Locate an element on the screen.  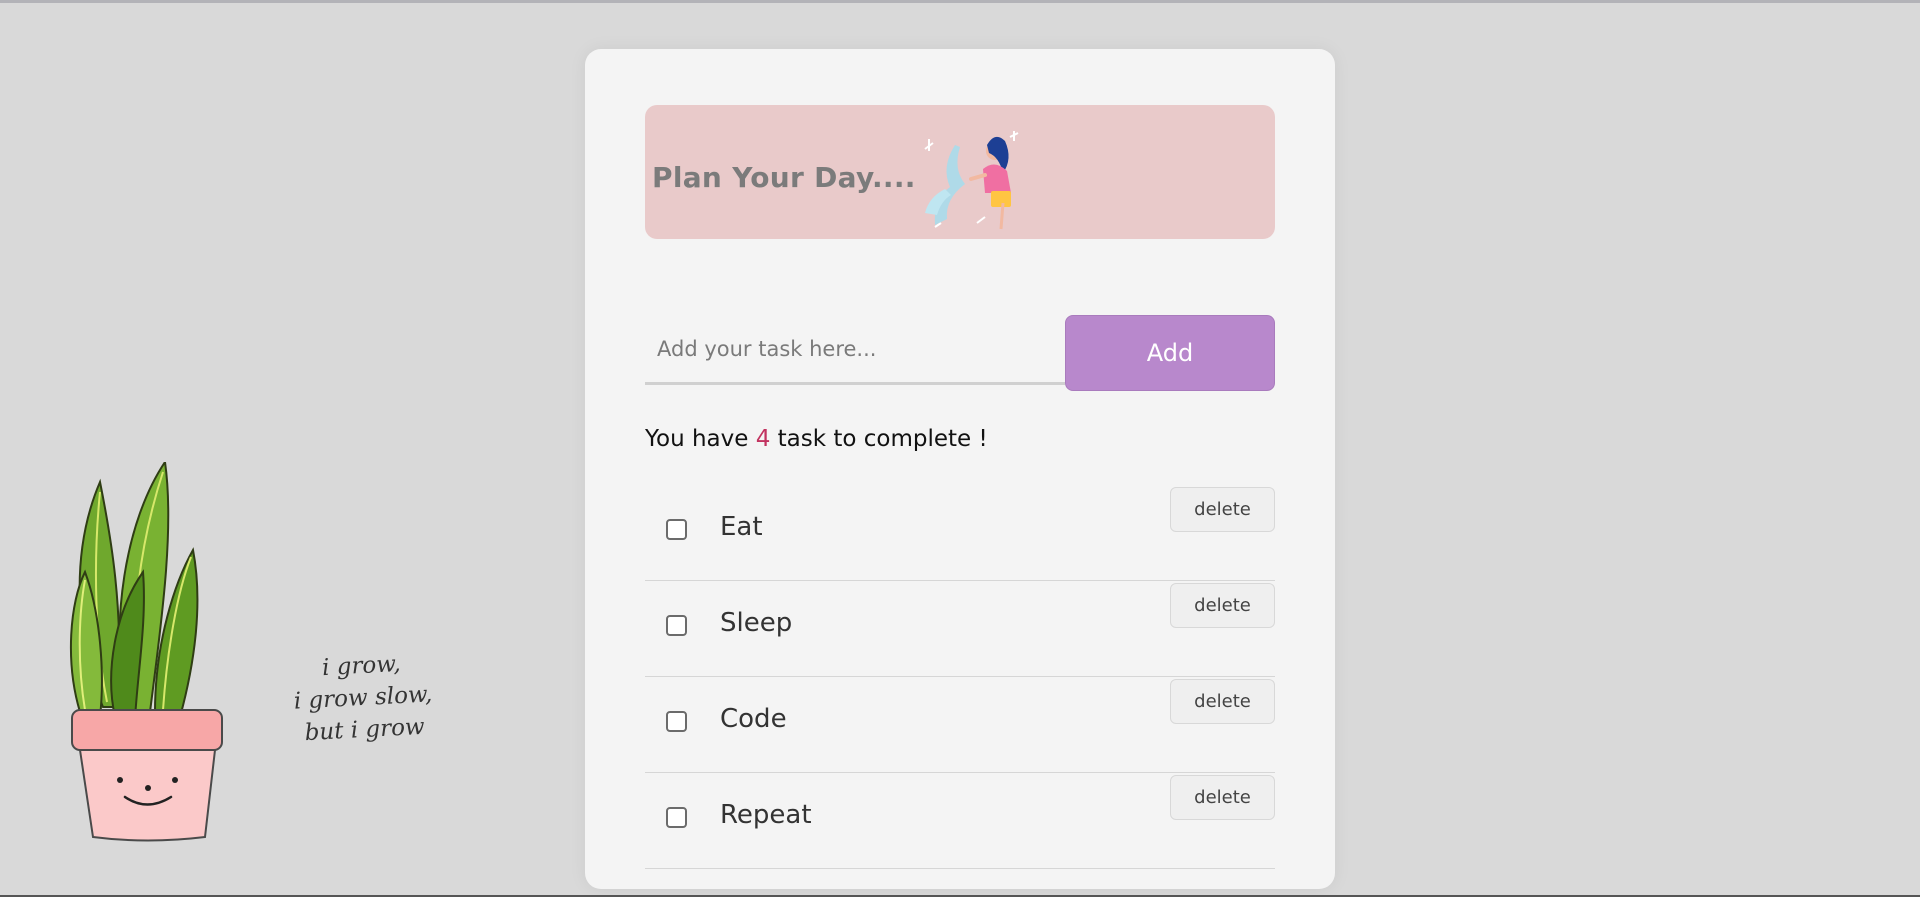
task-count-summary: You have 4 task to complete ! is located at coordinates (816, 439).